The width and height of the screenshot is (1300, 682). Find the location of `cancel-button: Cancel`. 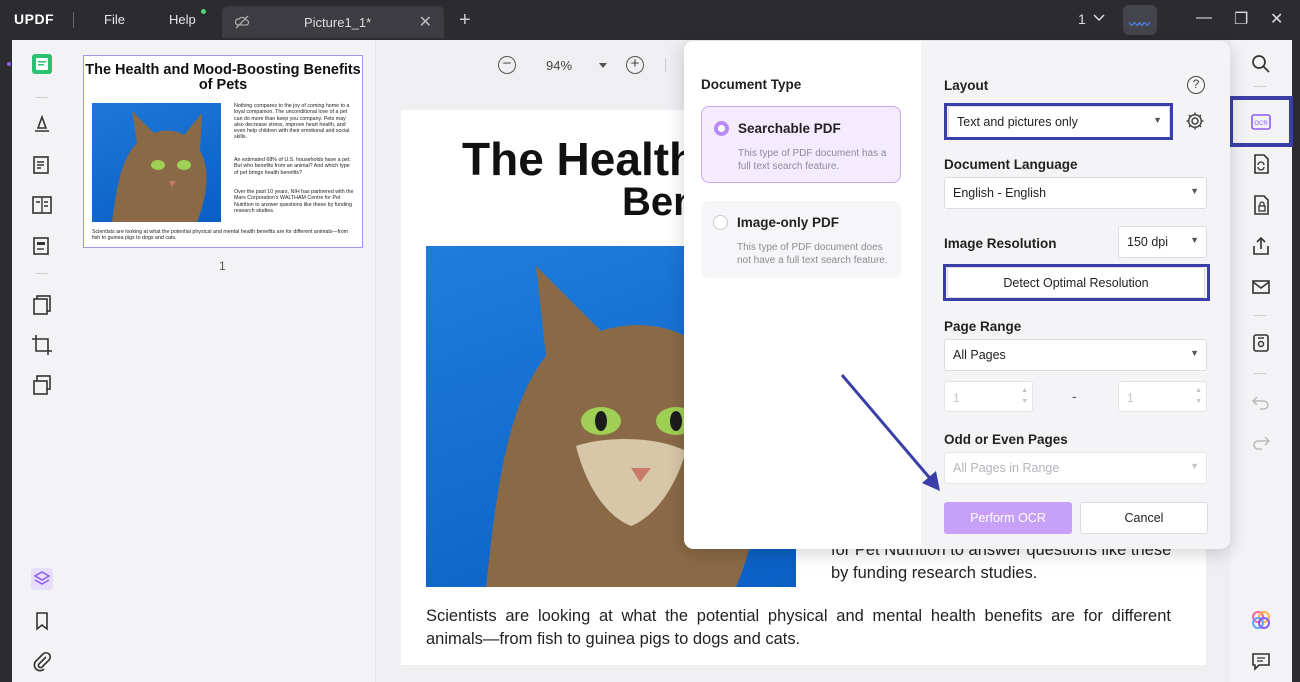

cancel-button: Cancel is located at coordinates (1144, 518).